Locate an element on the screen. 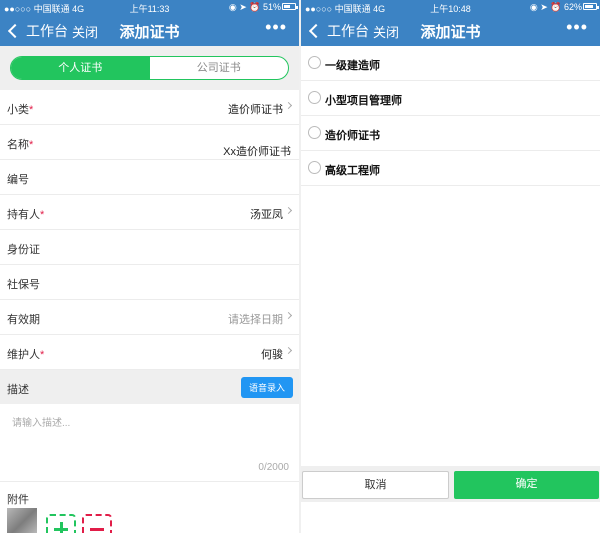  field-label: 社保号 is located at coordinates (23, 285).